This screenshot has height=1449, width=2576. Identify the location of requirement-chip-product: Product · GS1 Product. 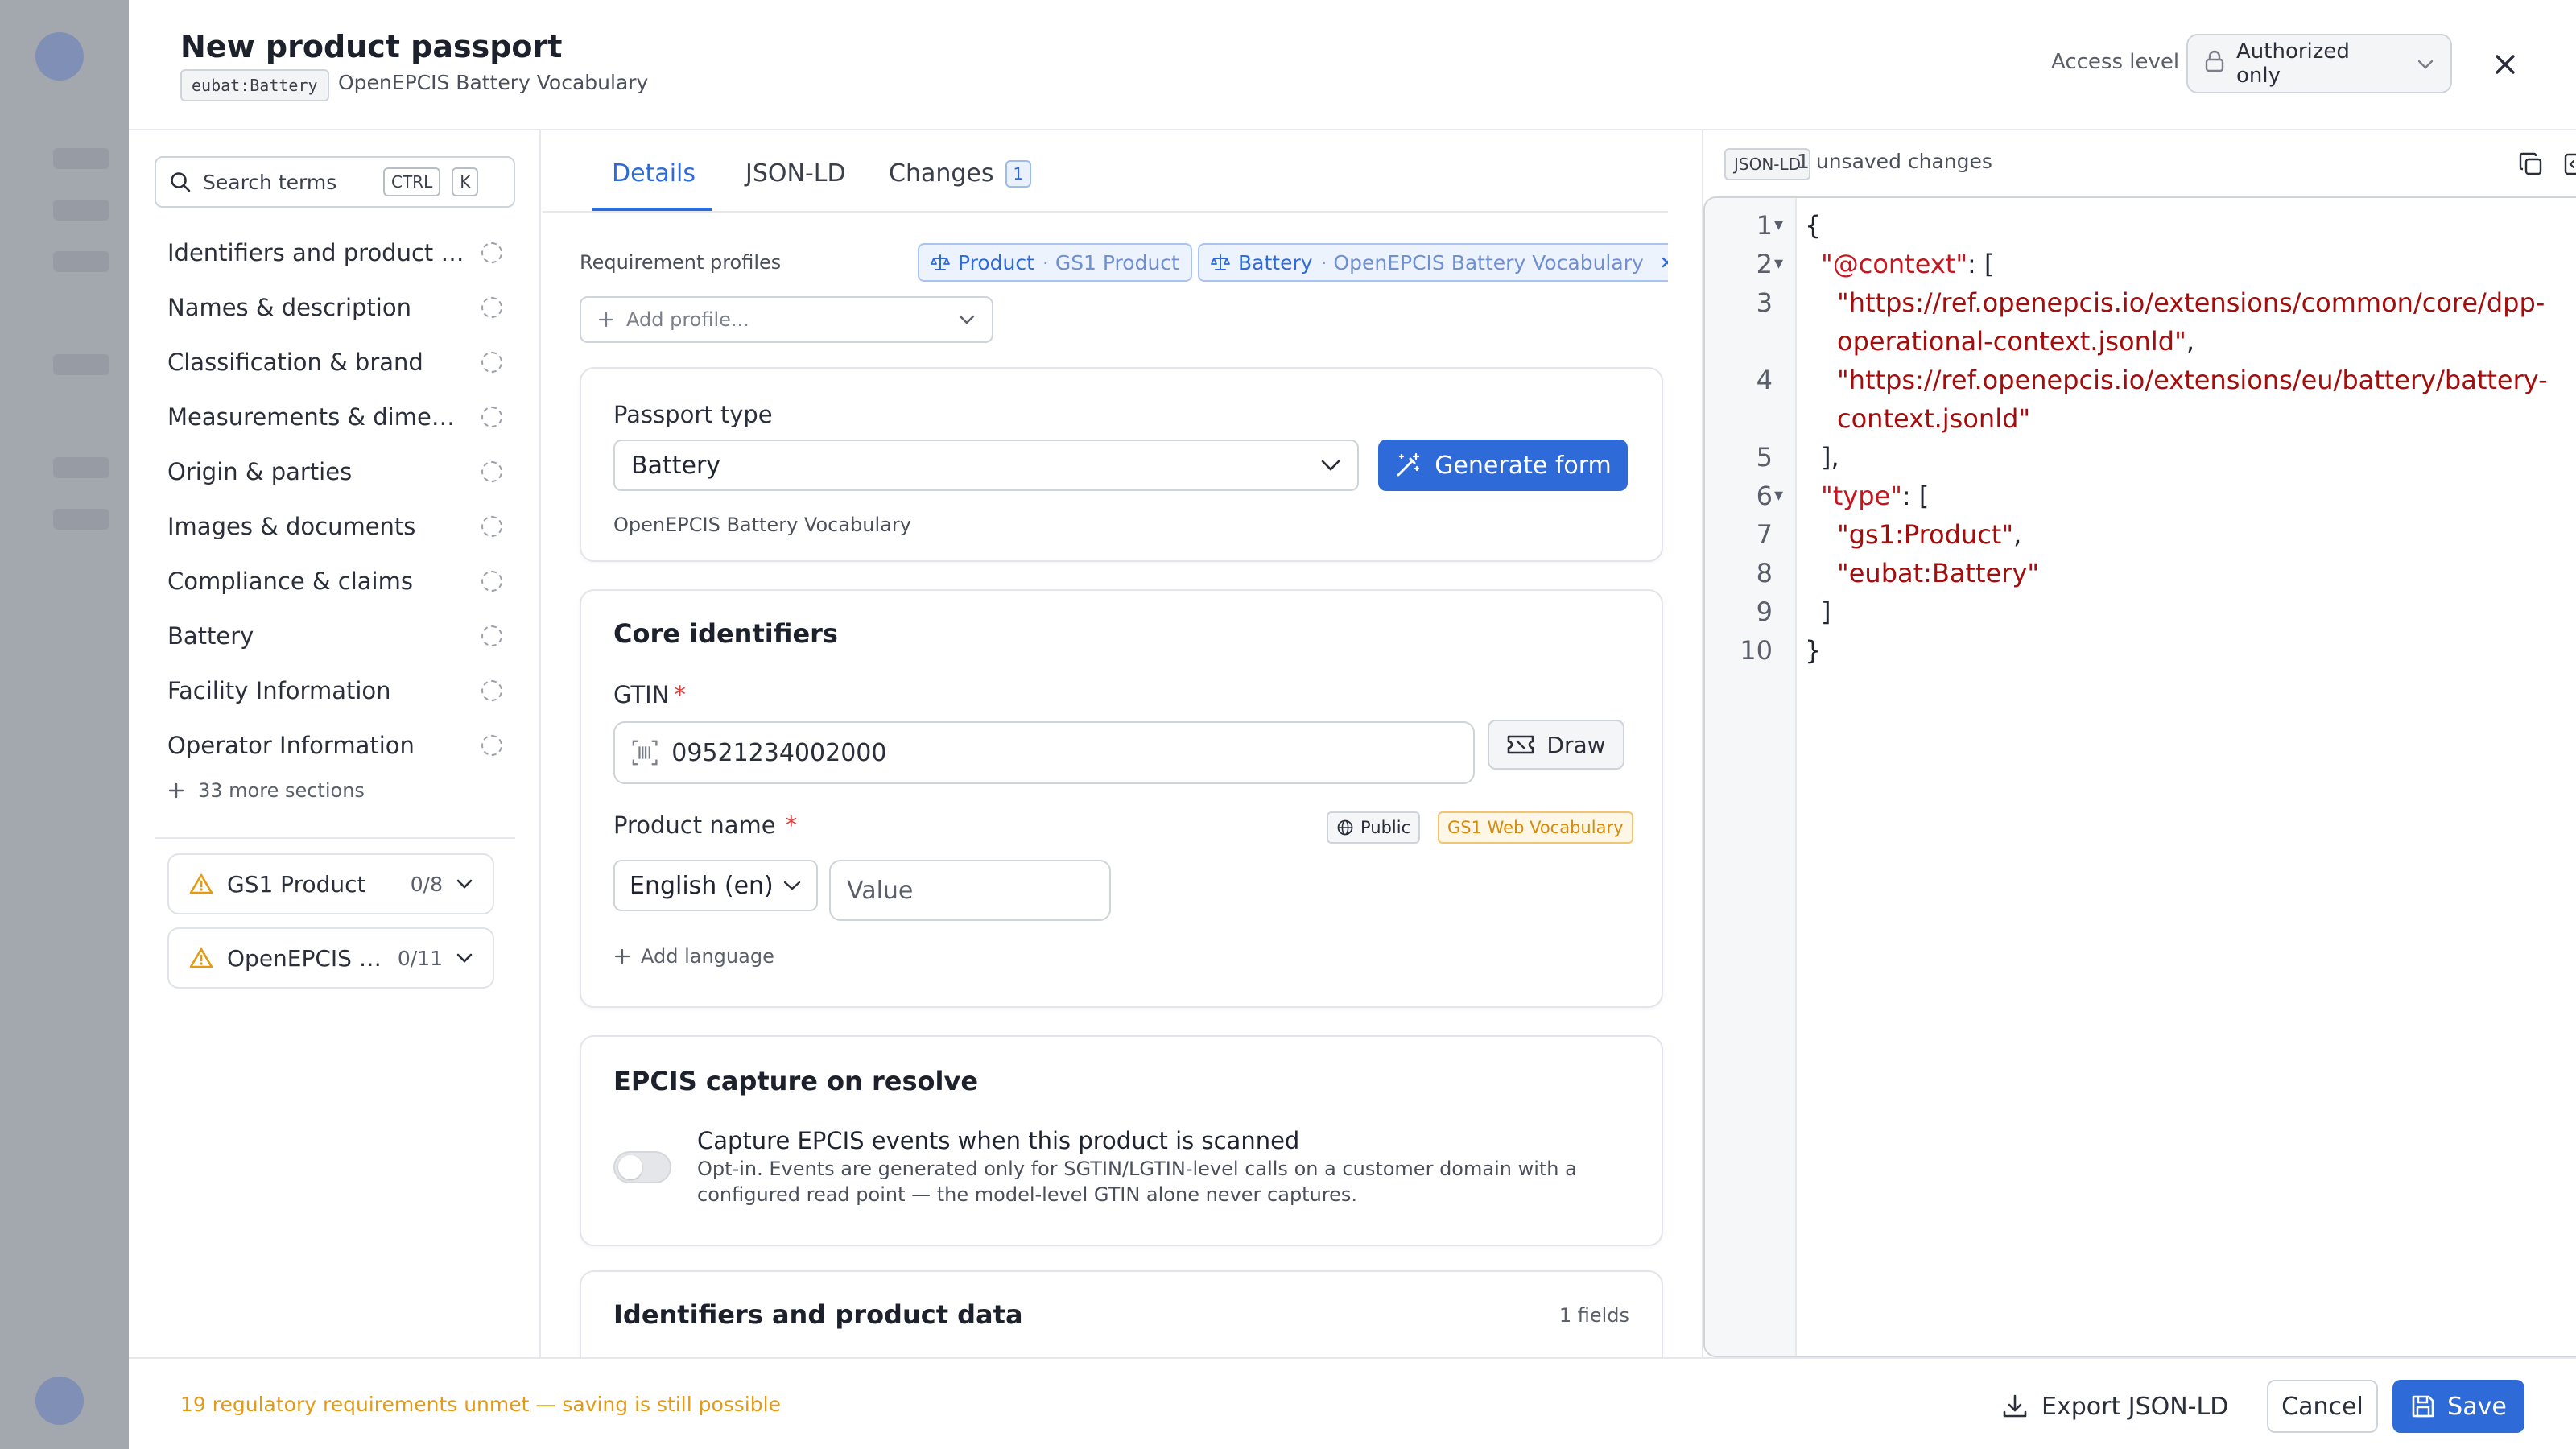
(1055, 262).